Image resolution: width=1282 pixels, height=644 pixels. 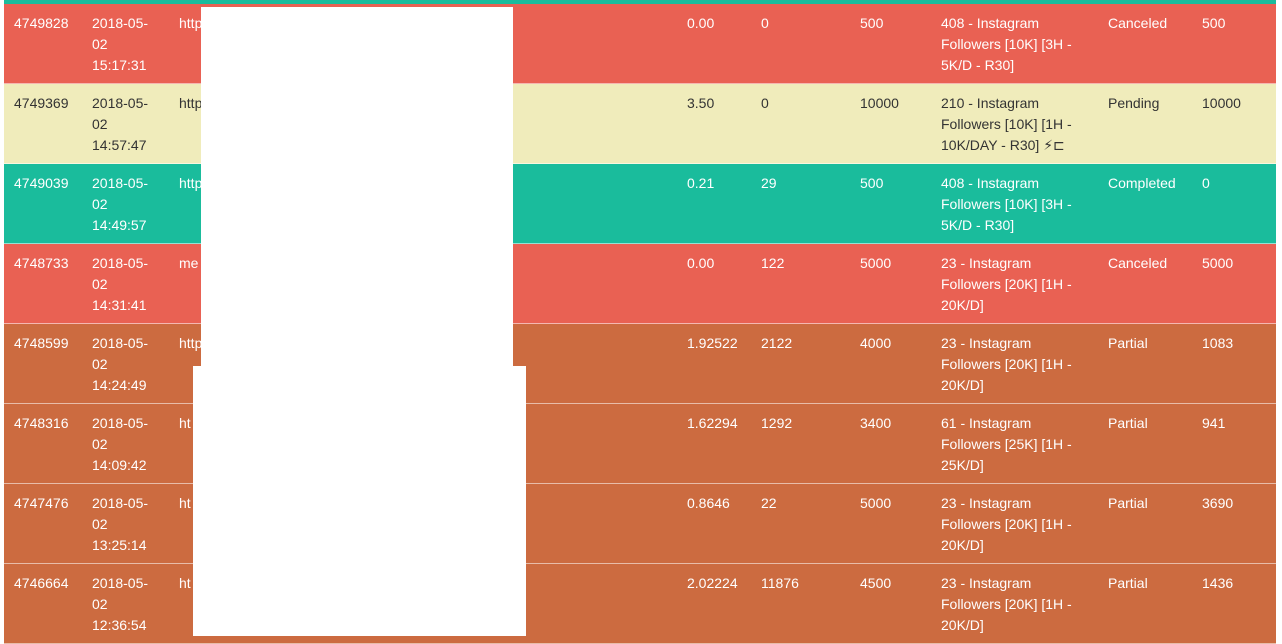 I want to click on order-id: 4748733, so click(x=41, y=263).